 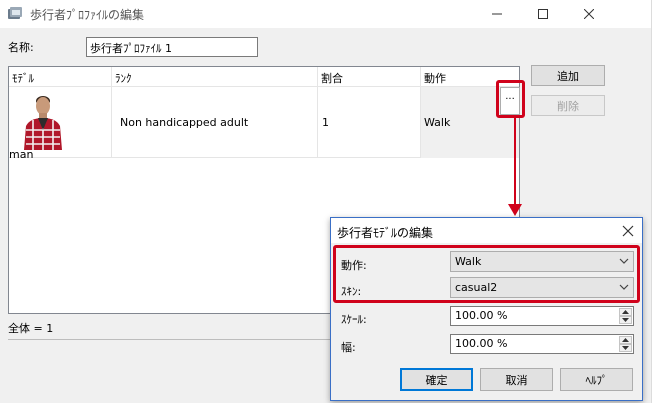 I want to click on width-spinbox: 100.00 %, so click(x=542, y=344).